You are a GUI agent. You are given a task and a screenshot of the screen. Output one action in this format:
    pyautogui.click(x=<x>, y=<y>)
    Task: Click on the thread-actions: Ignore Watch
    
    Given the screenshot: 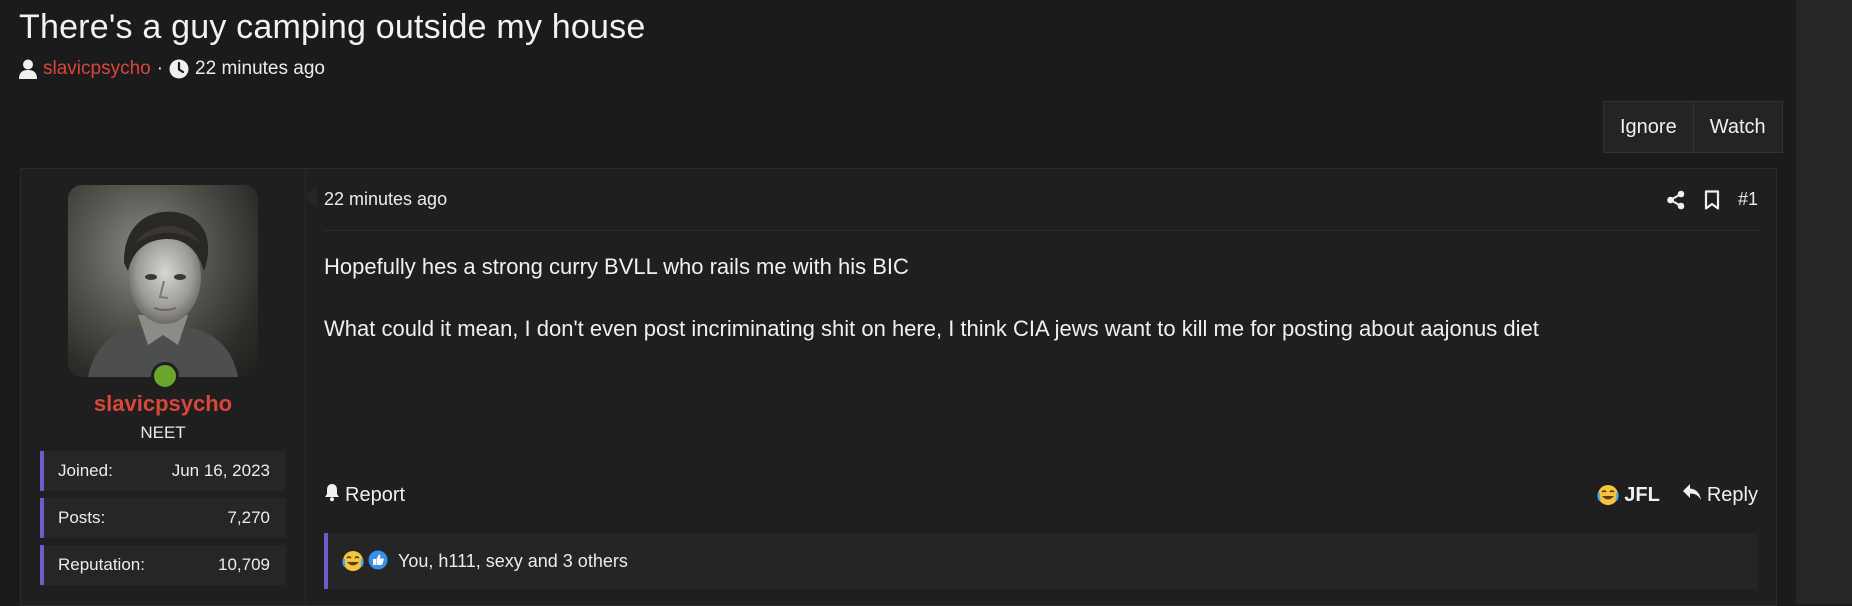 What is the action you would take?
    pyautogui.click(x=1693, y=127)
    